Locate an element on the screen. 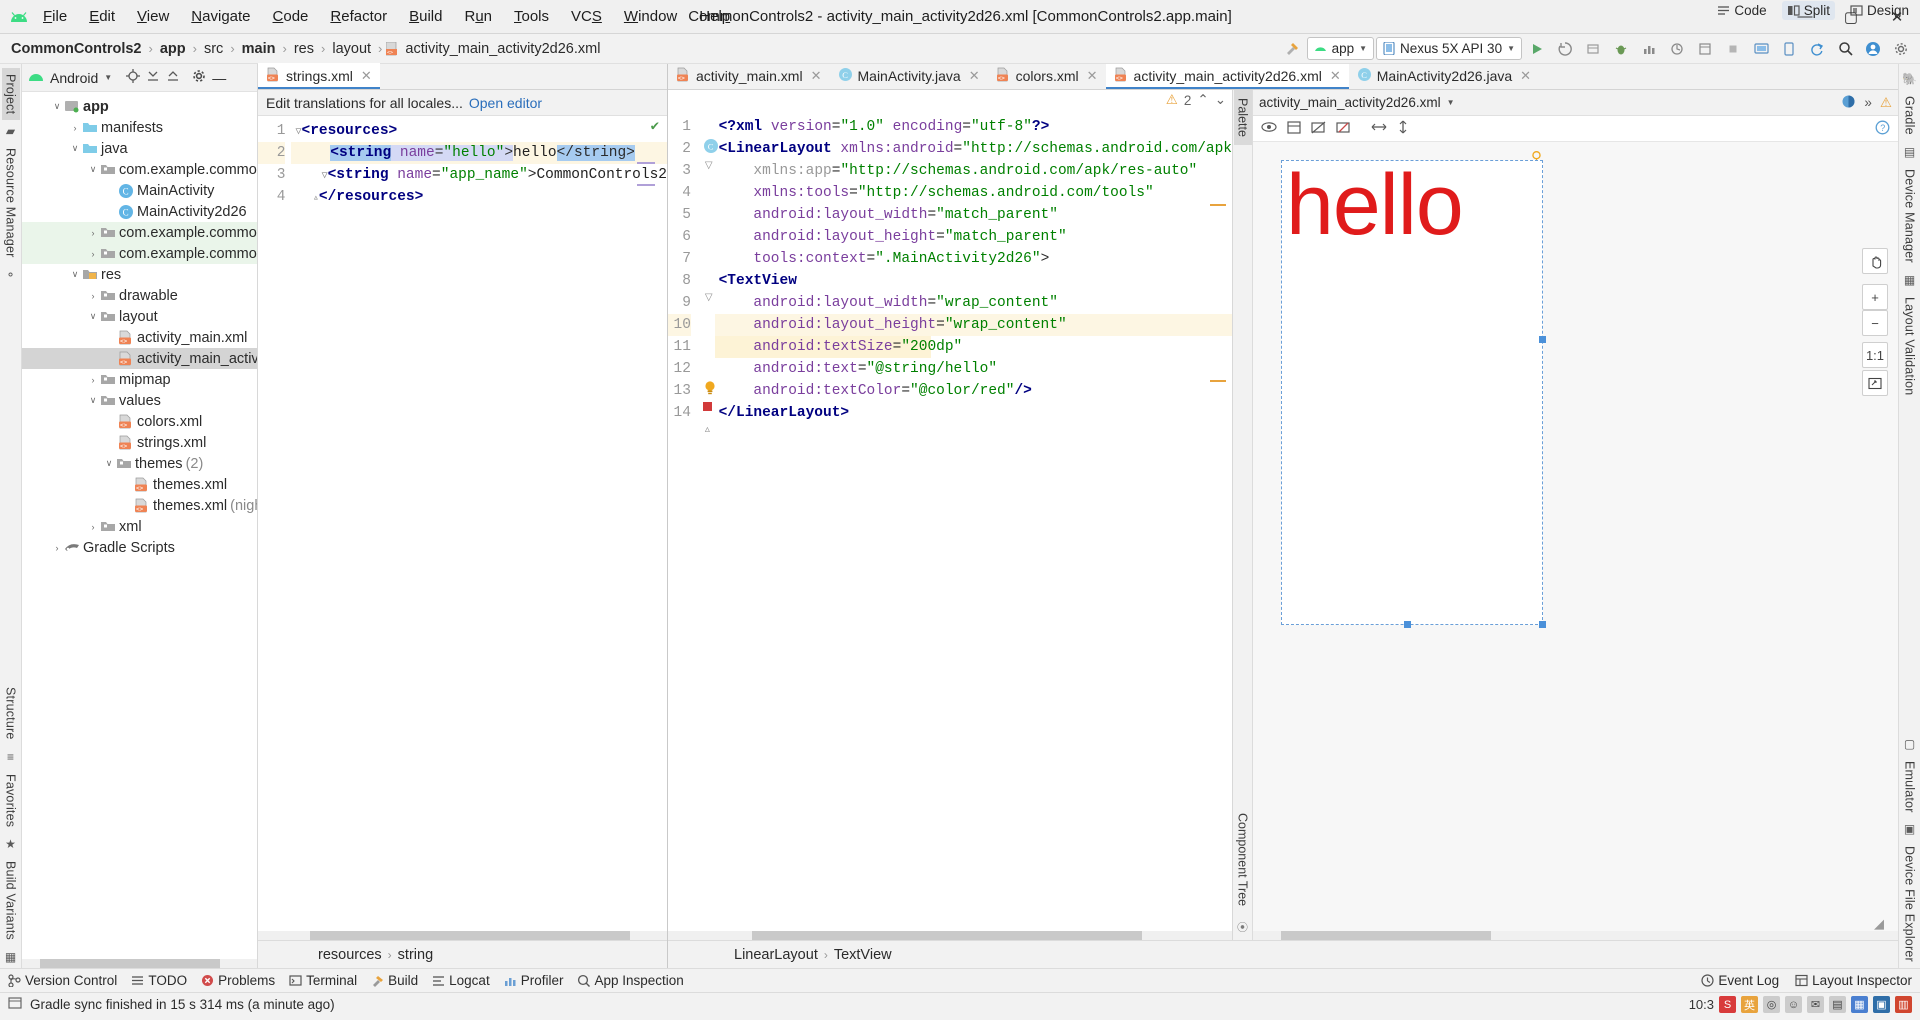 The height and width of the screenshot is (1020, 1920). tab-mainactivity-java: C MainActivity.java ✕ is located at coordinates (908, 76).